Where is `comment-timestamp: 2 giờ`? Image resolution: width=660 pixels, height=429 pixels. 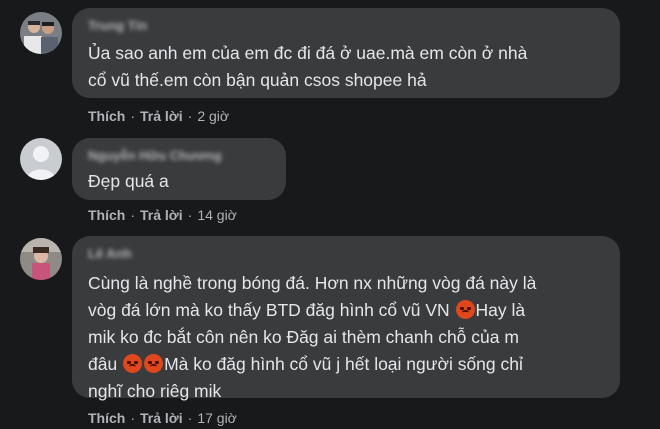 comment-timestamp: 2 giờ is located at coordinates (213, 116).